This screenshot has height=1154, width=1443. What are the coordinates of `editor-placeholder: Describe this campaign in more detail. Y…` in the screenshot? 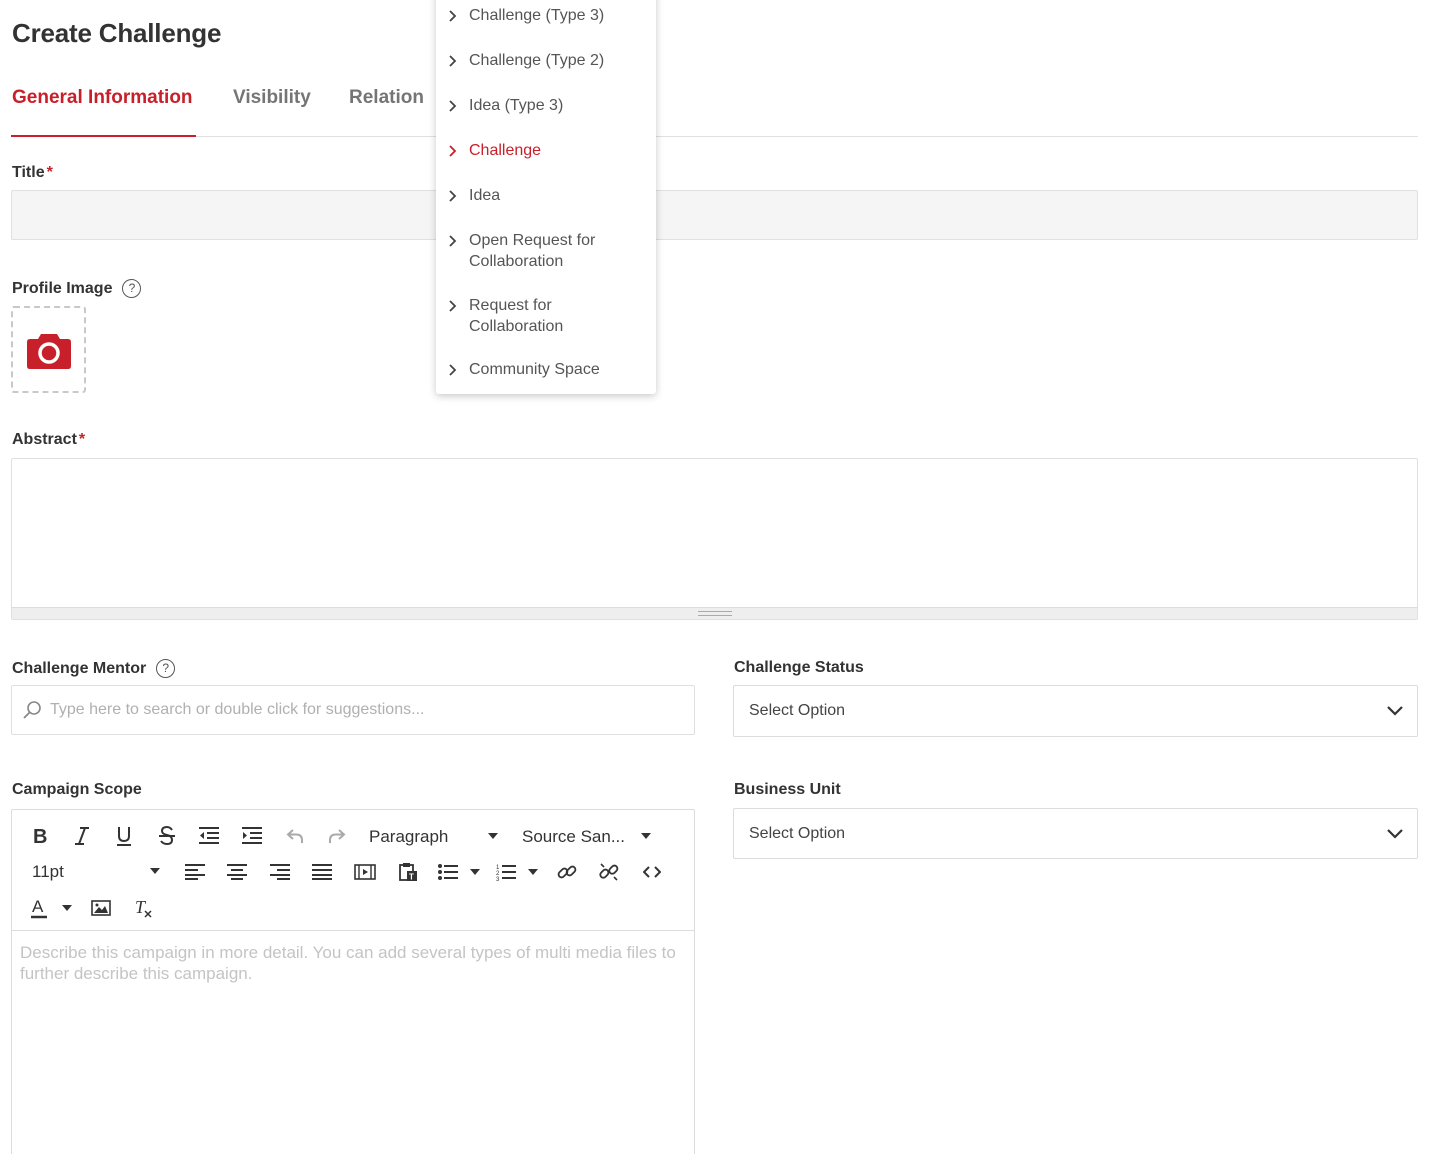 It's located at (352, 963).